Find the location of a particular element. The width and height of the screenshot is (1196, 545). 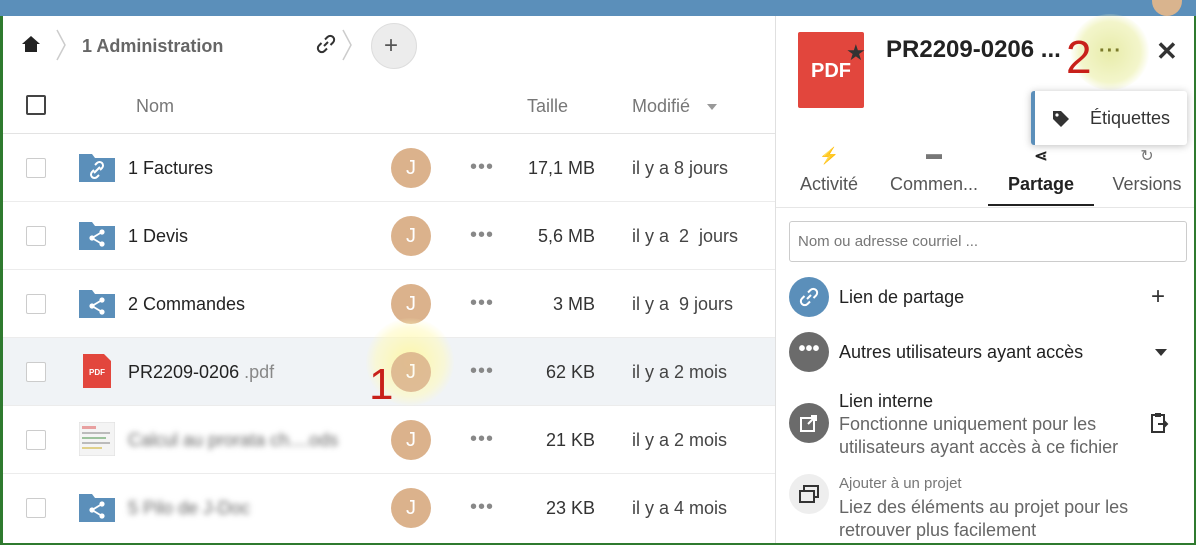

file-name-text: 1 Factures is located at coordinates (171, 168).